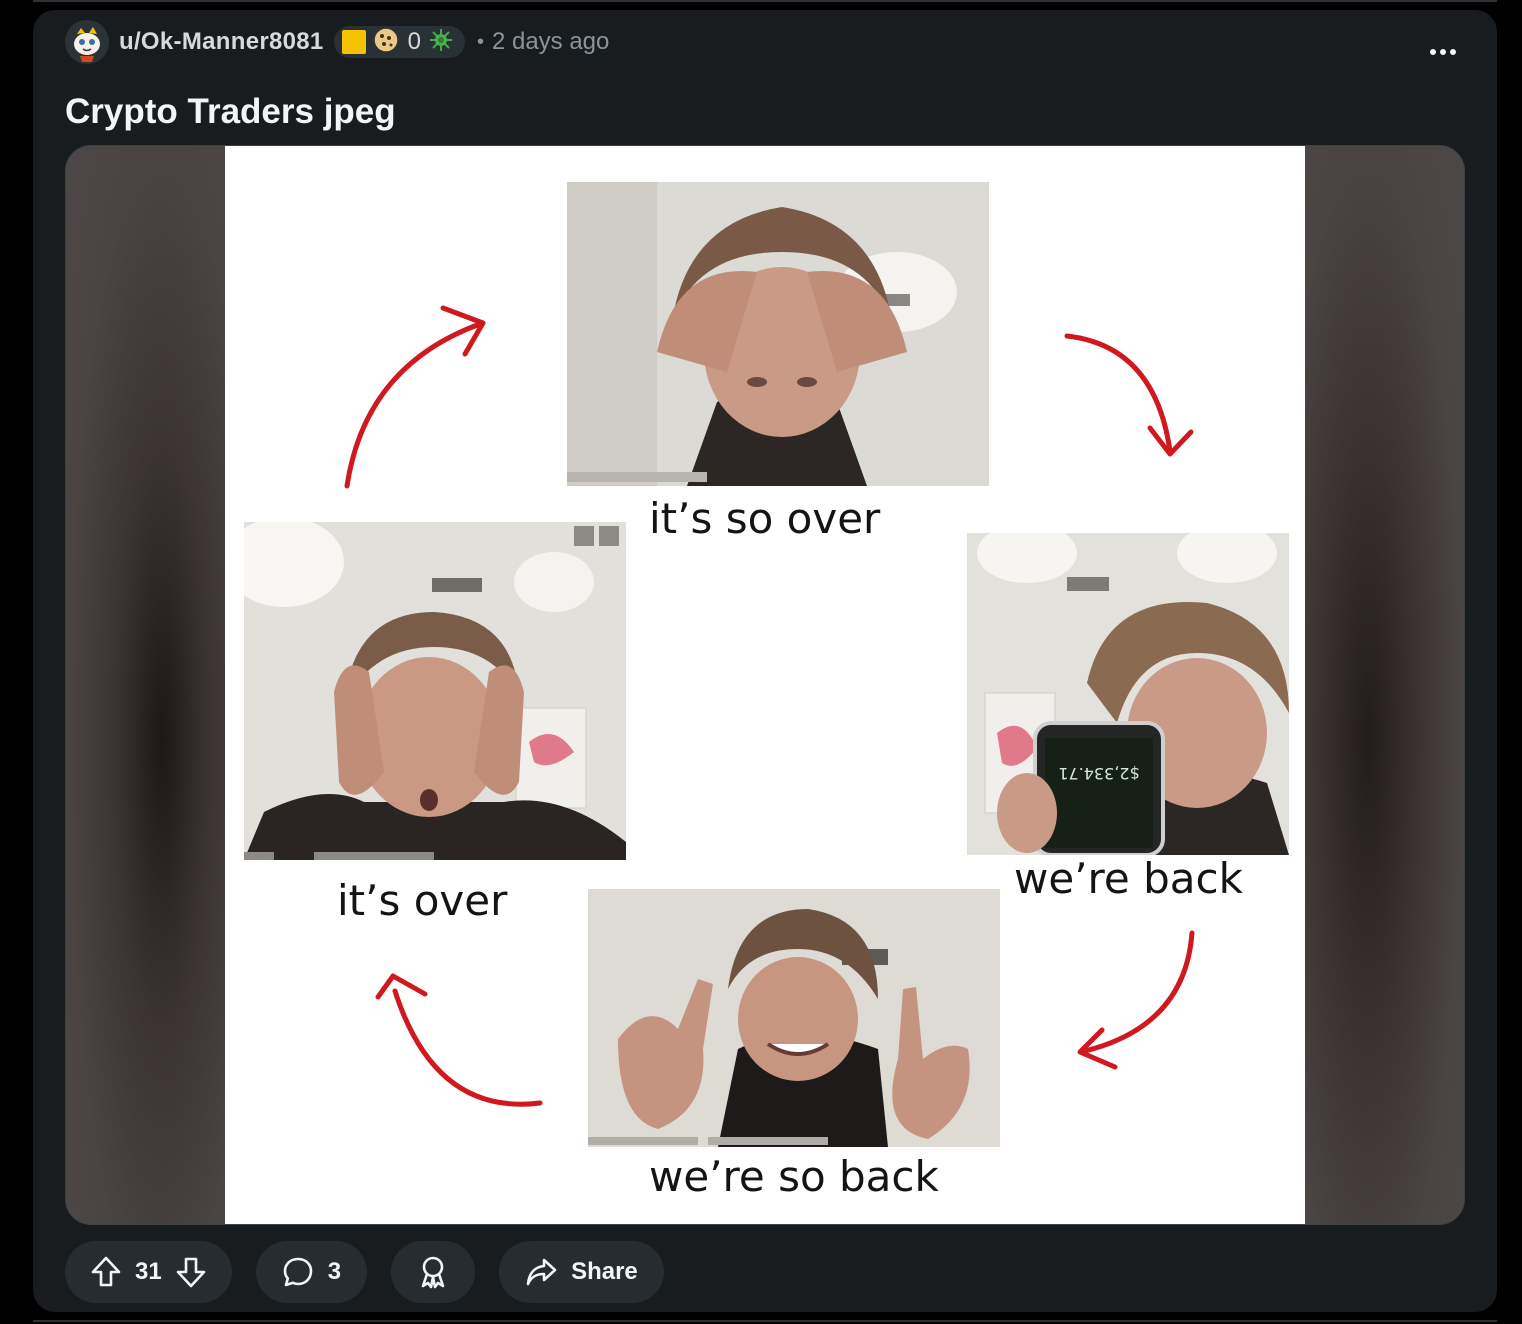 The height and width of the screenshot is (1324, 1522). I want to click on cookie-icon, so click(386, 42).